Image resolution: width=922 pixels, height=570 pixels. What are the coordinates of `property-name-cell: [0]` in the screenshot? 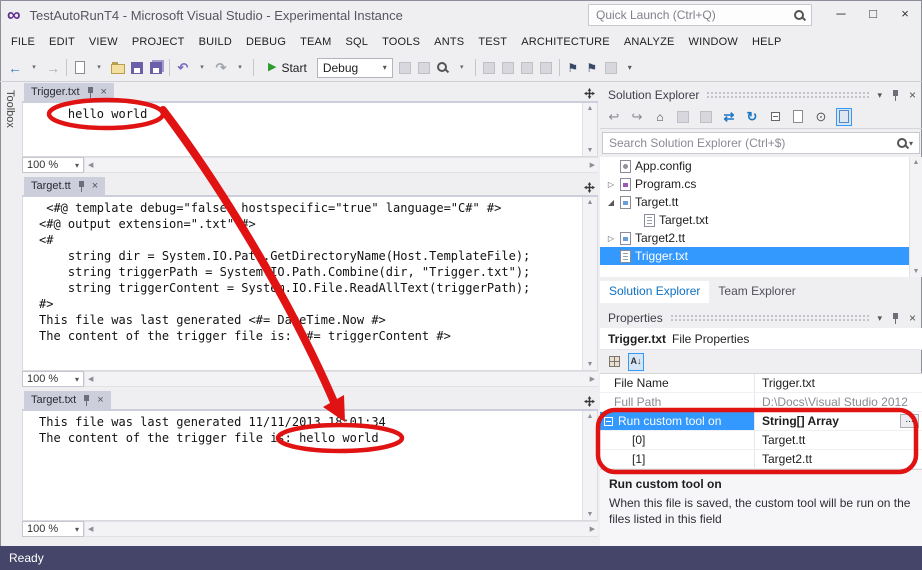 It's located at (677, 440).